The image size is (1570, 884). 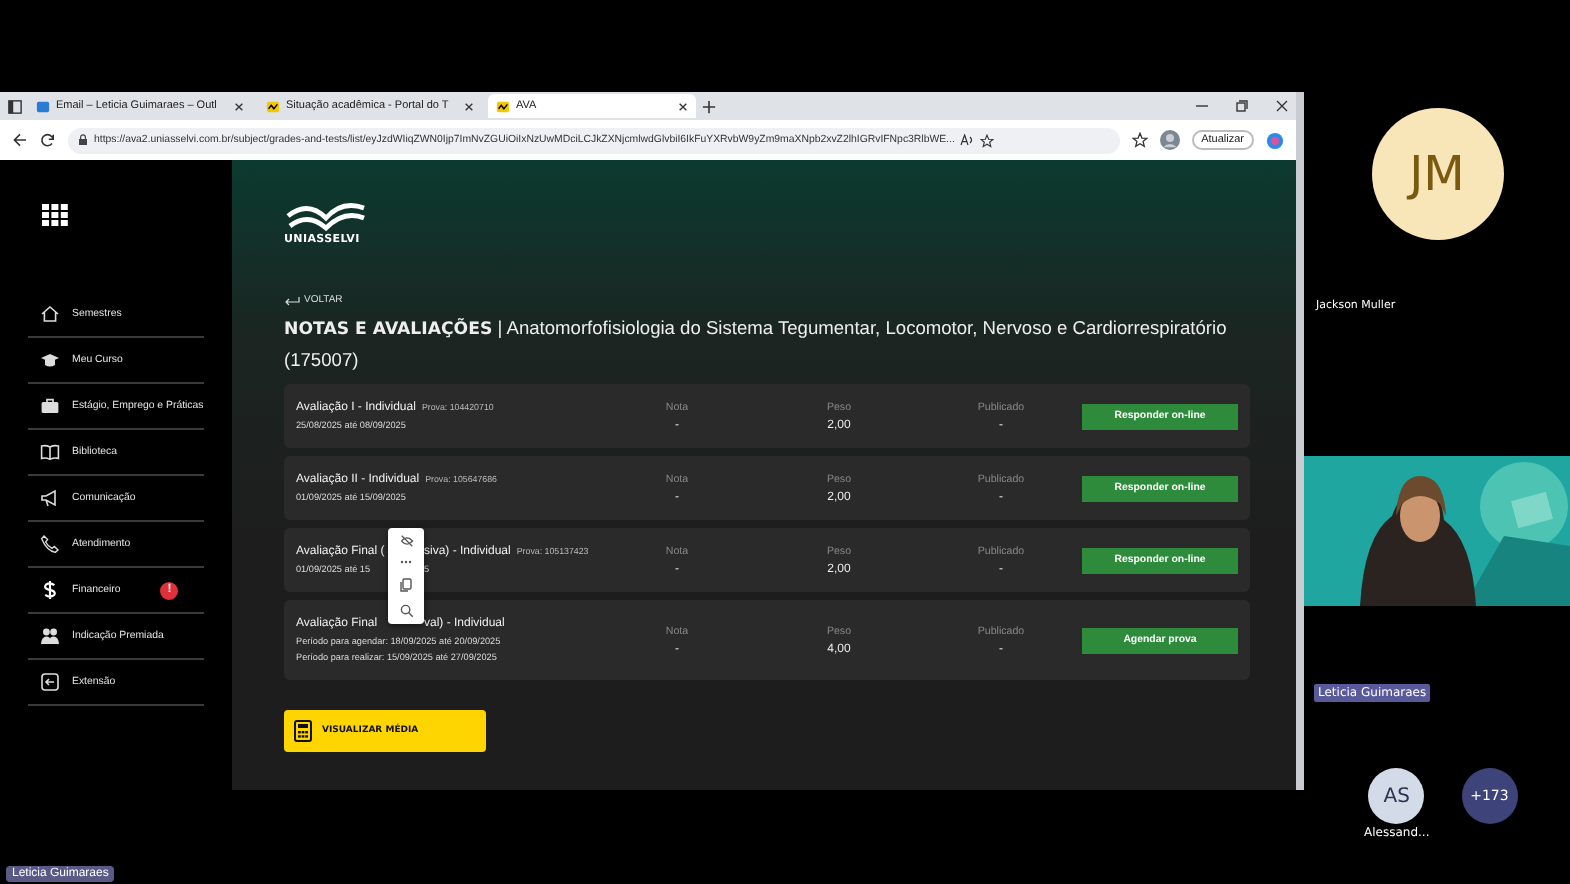 What do you see at coordinates (1396, 796) in the screenshot?
I see `participant-avatar: AS` at bounding box center [1396, 796].